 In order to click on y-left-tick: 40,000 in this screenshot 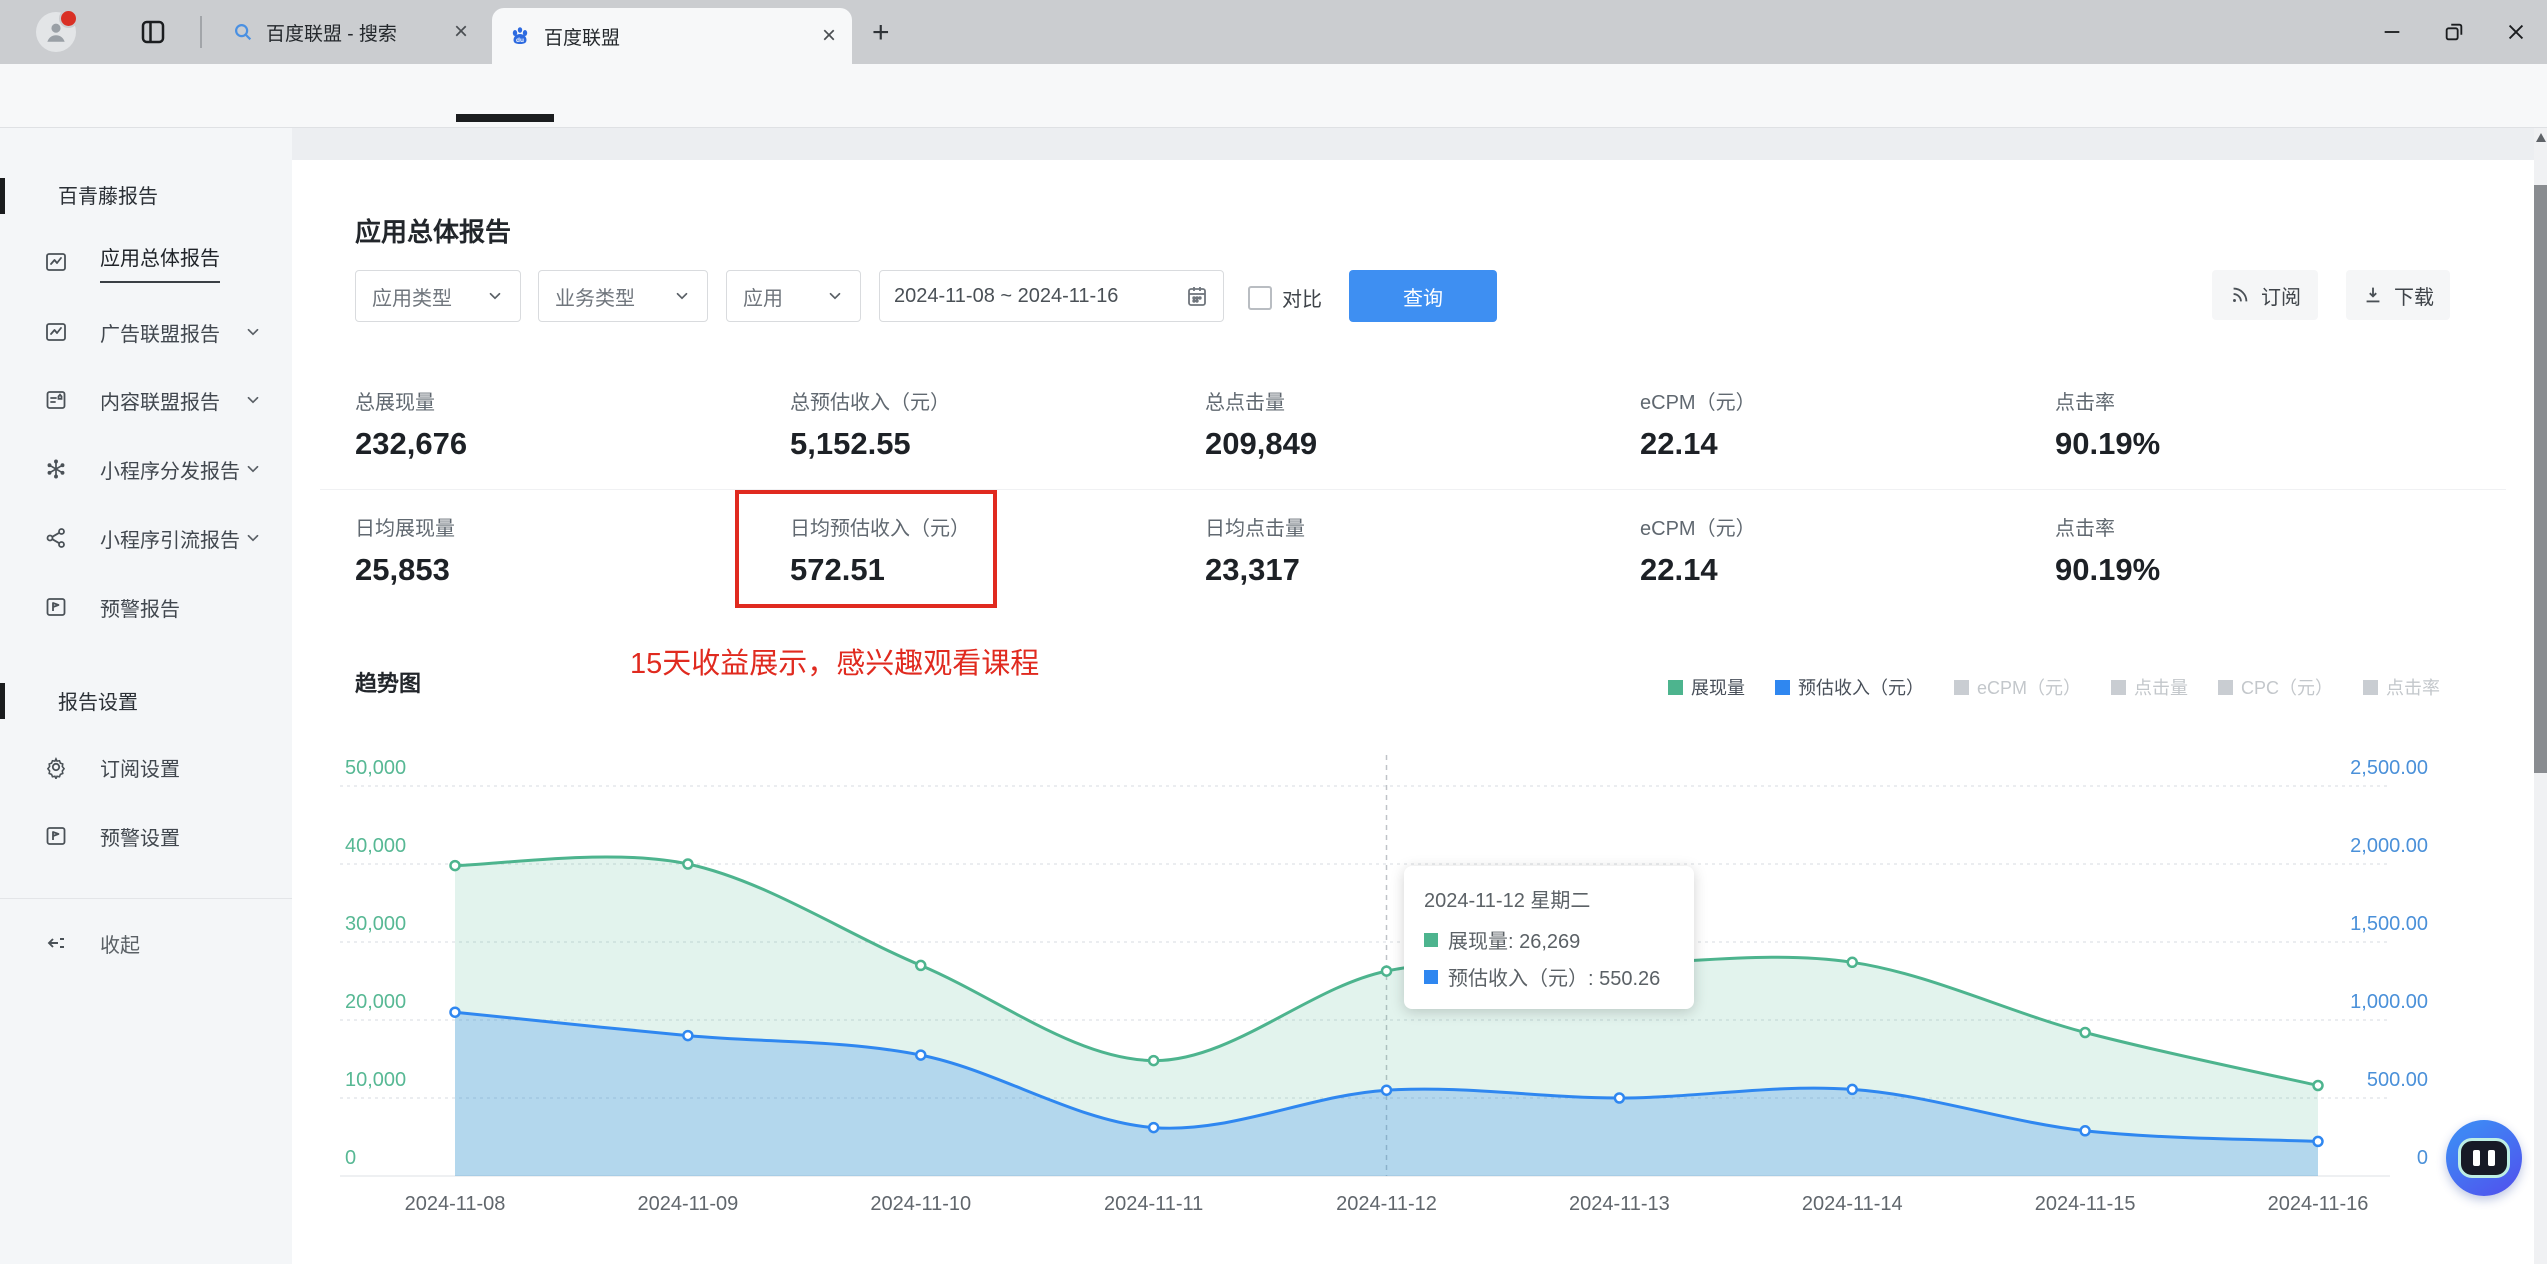, I will do `click(375, 846)`.